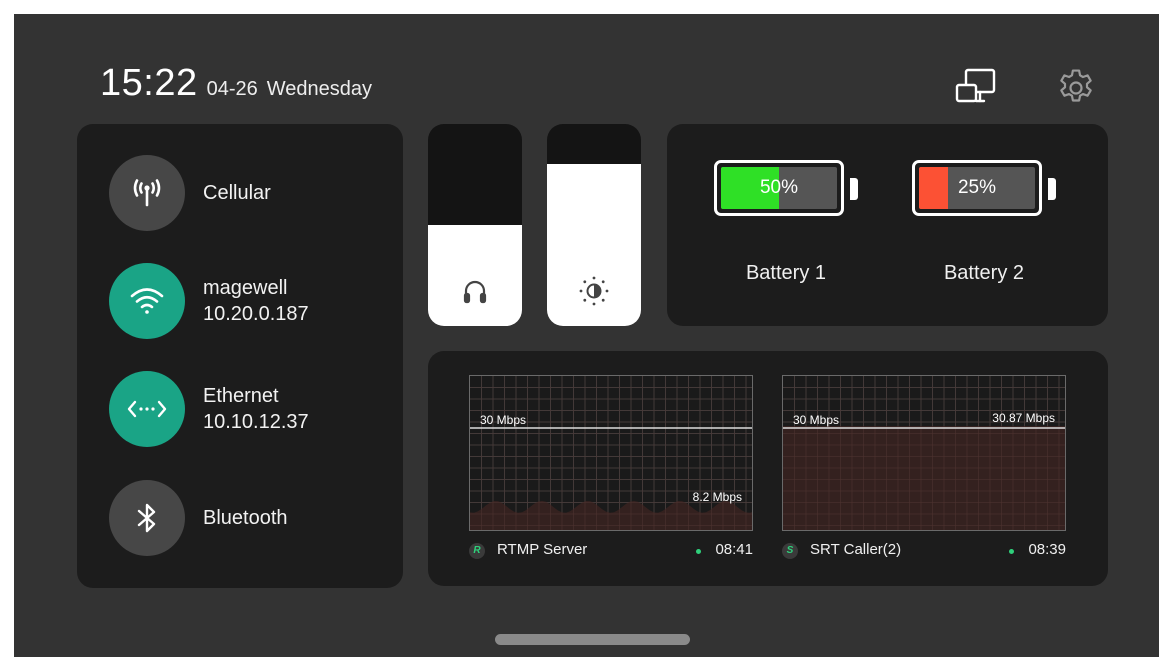 This screenshot has height=657, width=1159. I want to click on stream-row: R RTMP Server 08:41, so click(611, 552).